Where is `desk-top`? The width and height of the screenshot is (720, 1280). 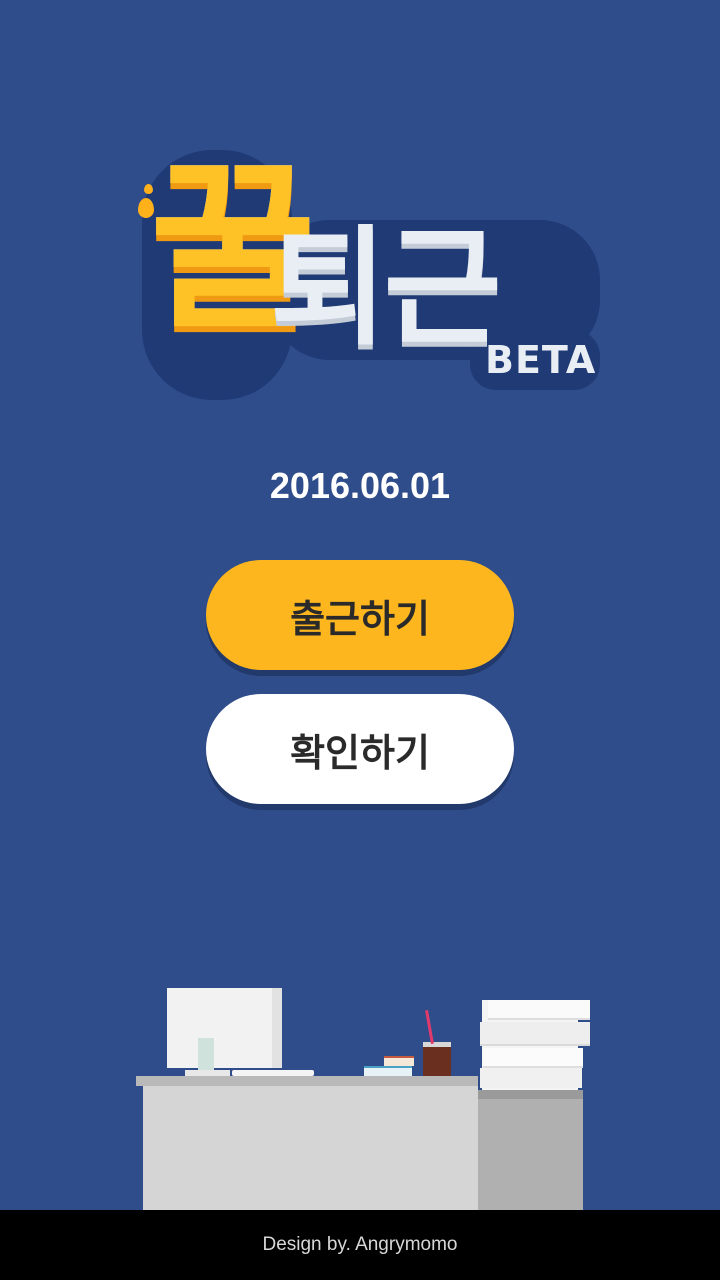 desk-top is located at coordinates (307, 1081).